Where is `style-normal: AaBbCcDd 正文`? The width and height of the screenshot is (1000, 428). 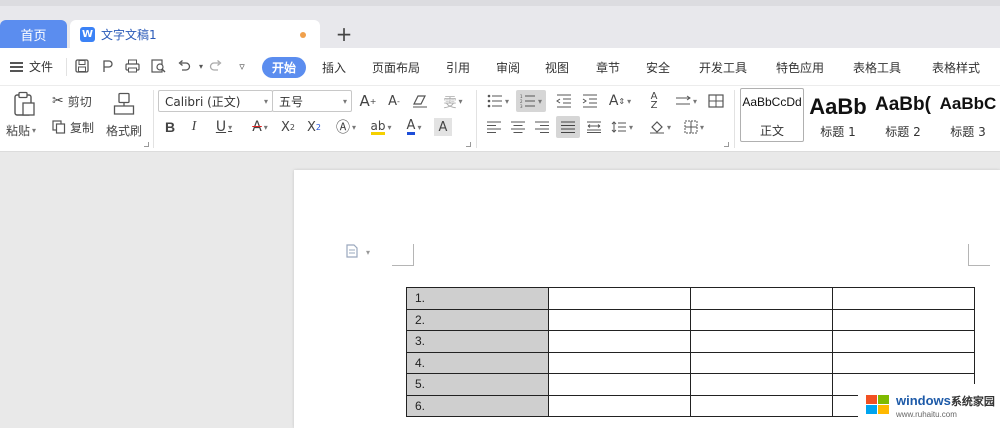 style-normal: AaBbCcDd 正文 is located at coordinates (772, 115).